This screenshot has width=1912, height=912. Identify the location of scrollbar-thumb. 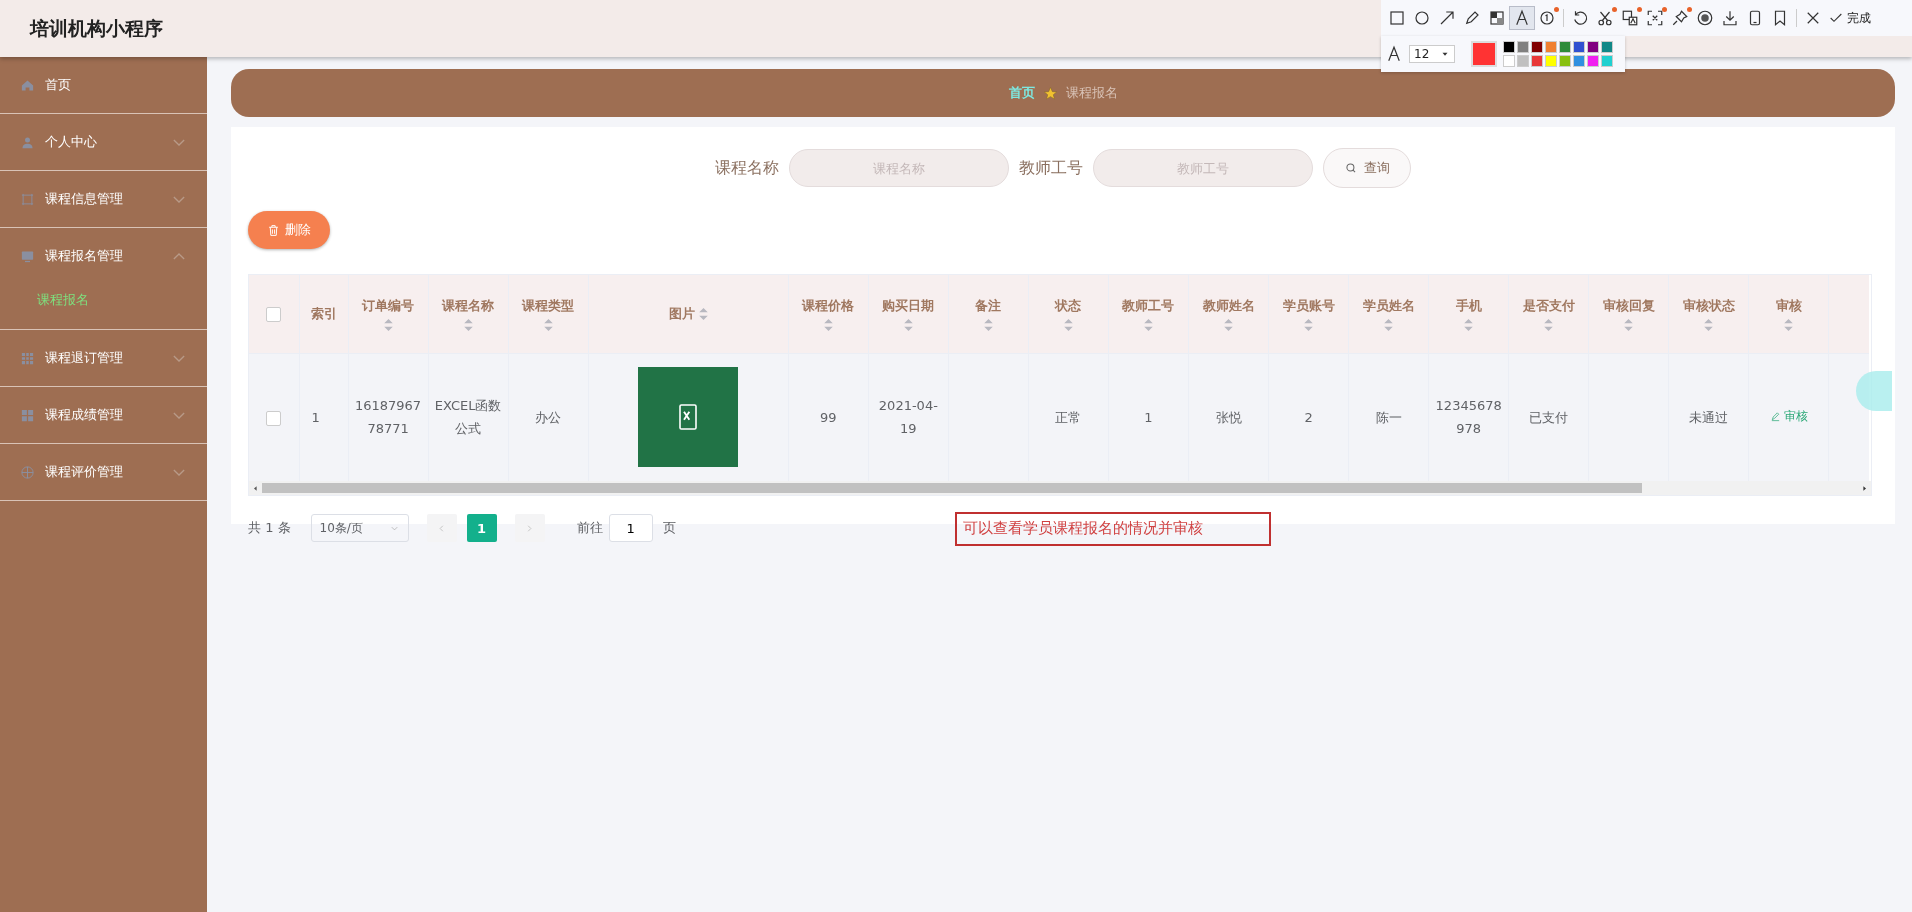
(952, 488).